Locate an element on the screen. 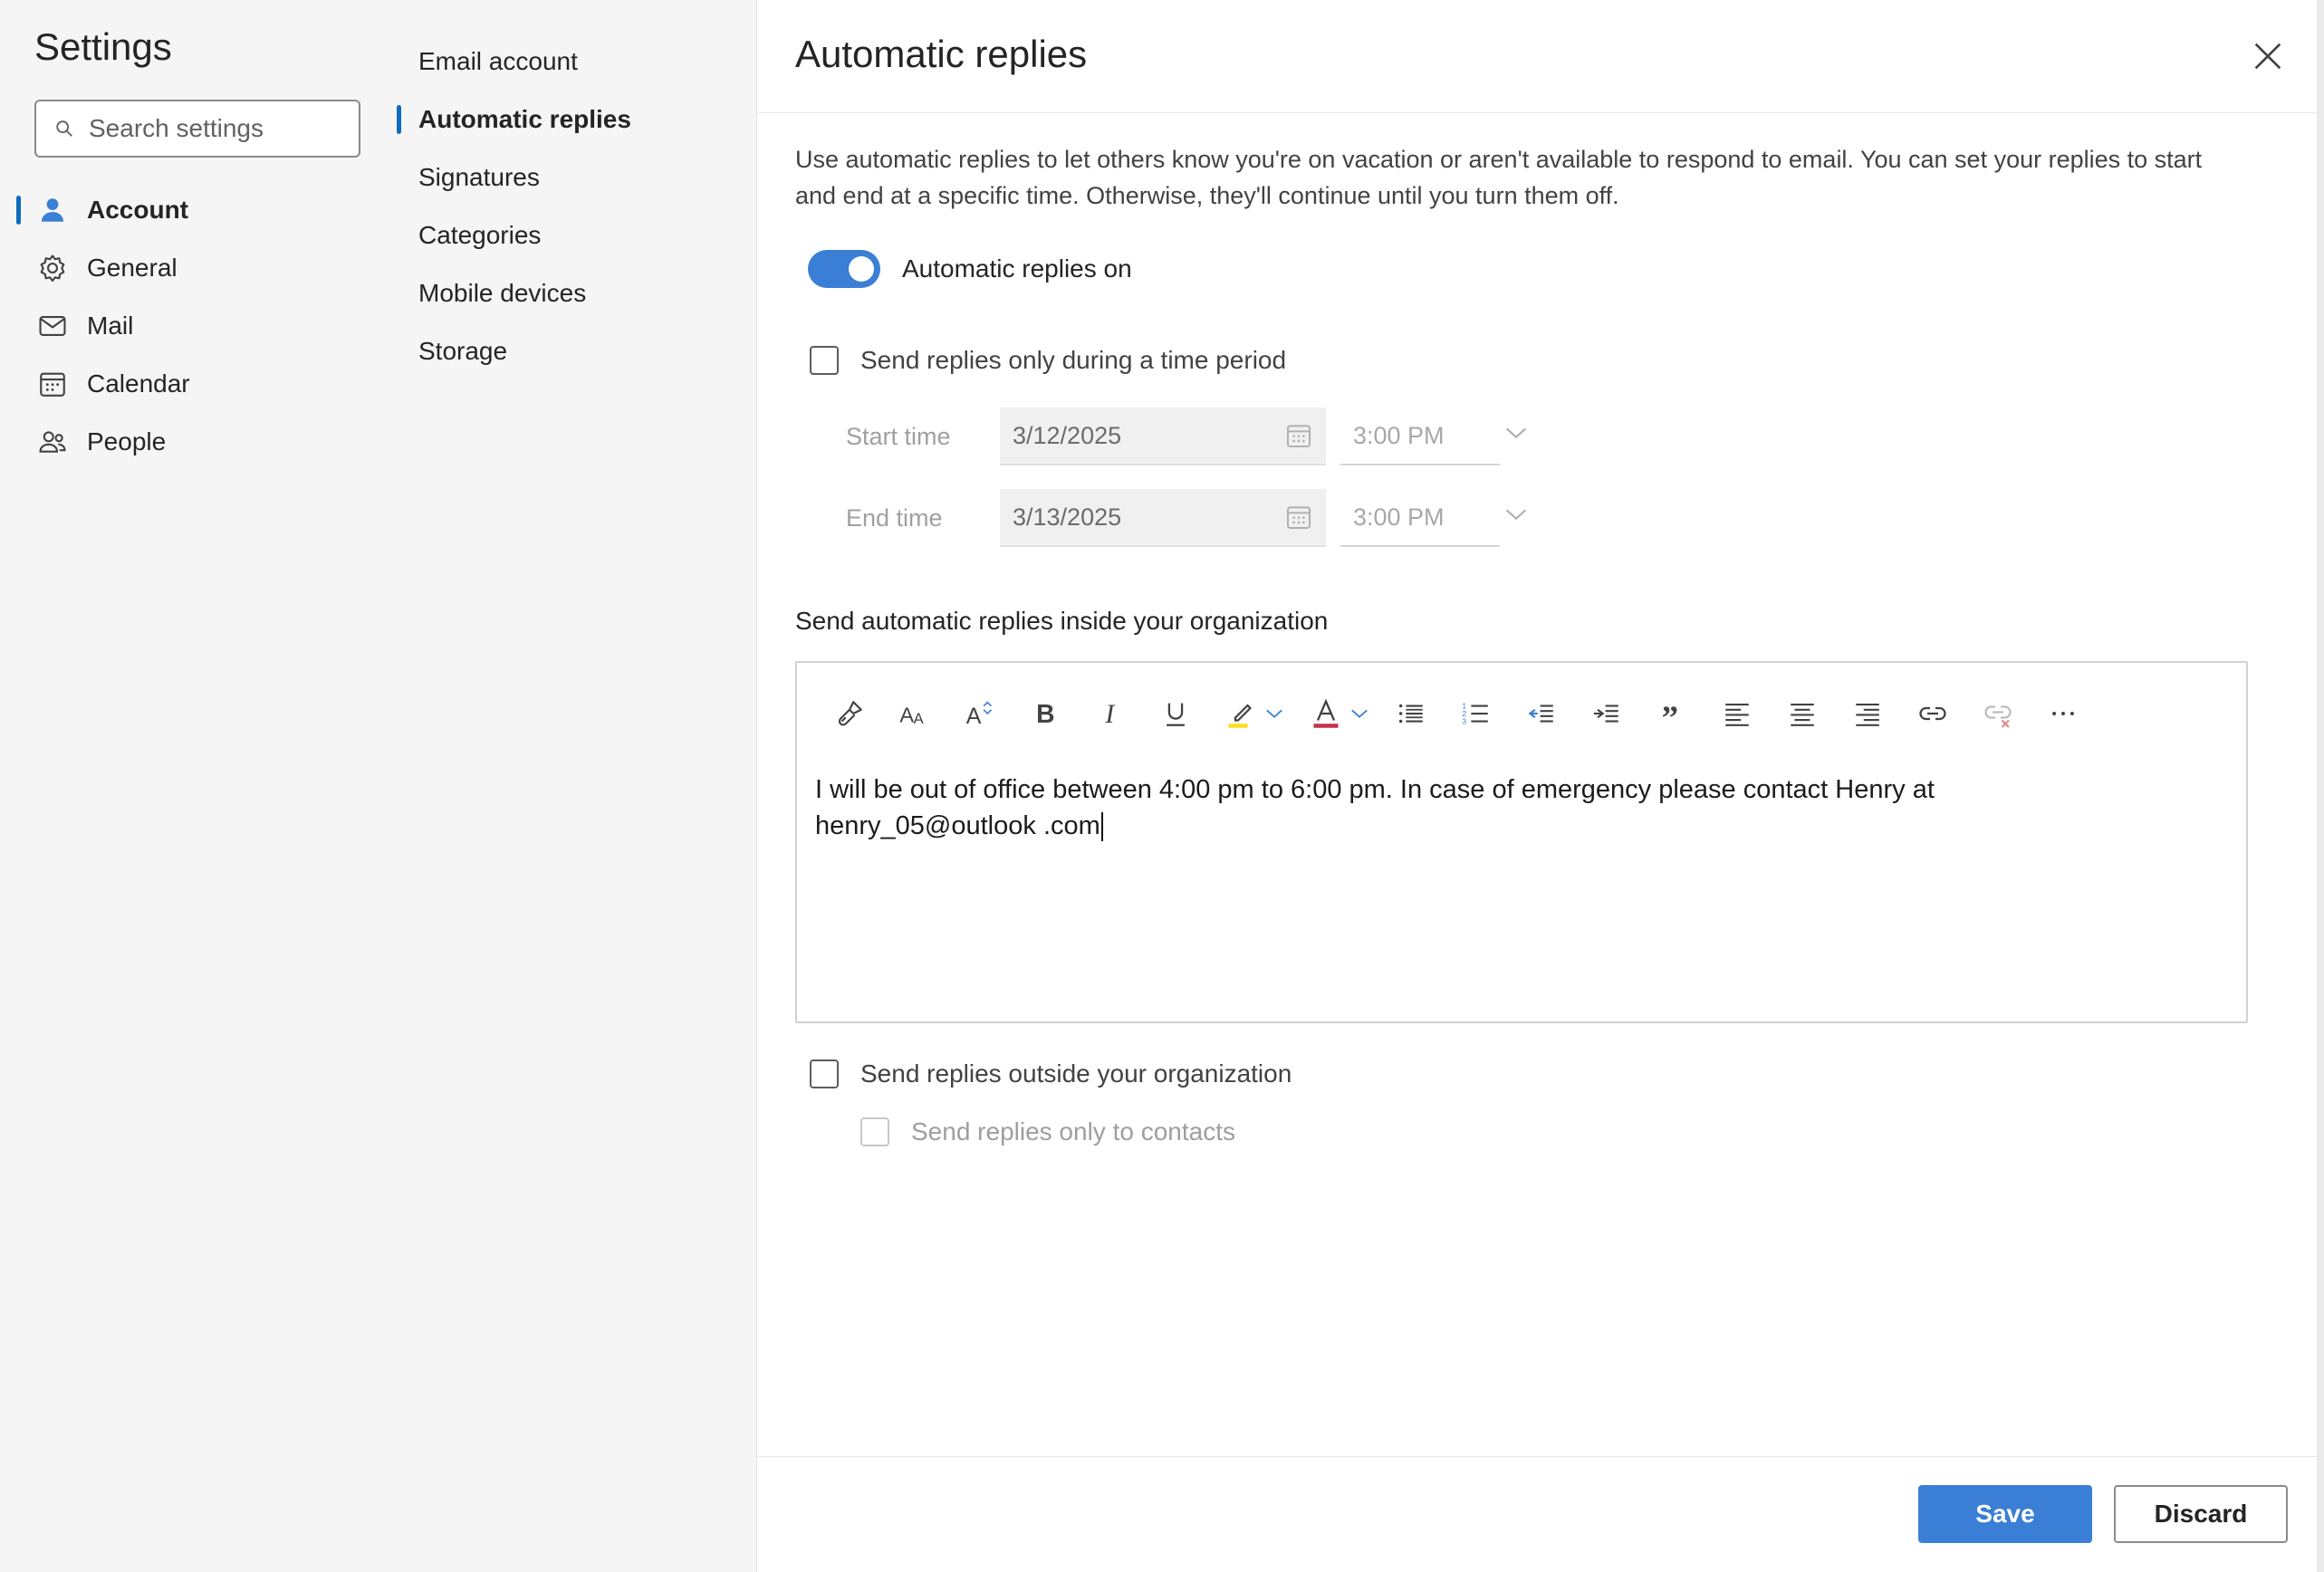 This screenshot has width=2324, height=1572. font-button: AA is located at coordinates (914, 713).